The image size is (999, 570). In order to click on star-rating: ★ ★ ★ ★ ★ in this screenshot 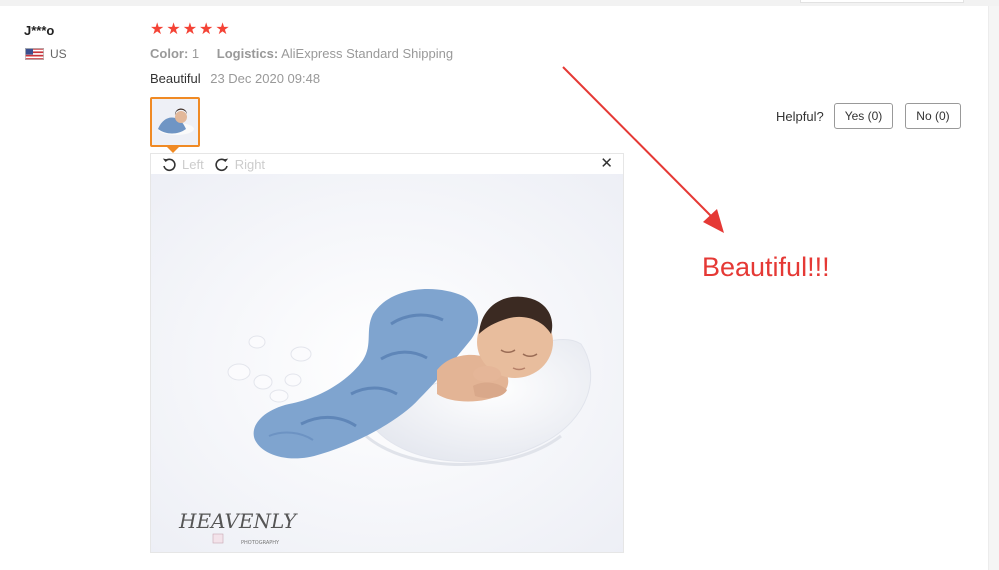, I will do `click(190, 30)`.